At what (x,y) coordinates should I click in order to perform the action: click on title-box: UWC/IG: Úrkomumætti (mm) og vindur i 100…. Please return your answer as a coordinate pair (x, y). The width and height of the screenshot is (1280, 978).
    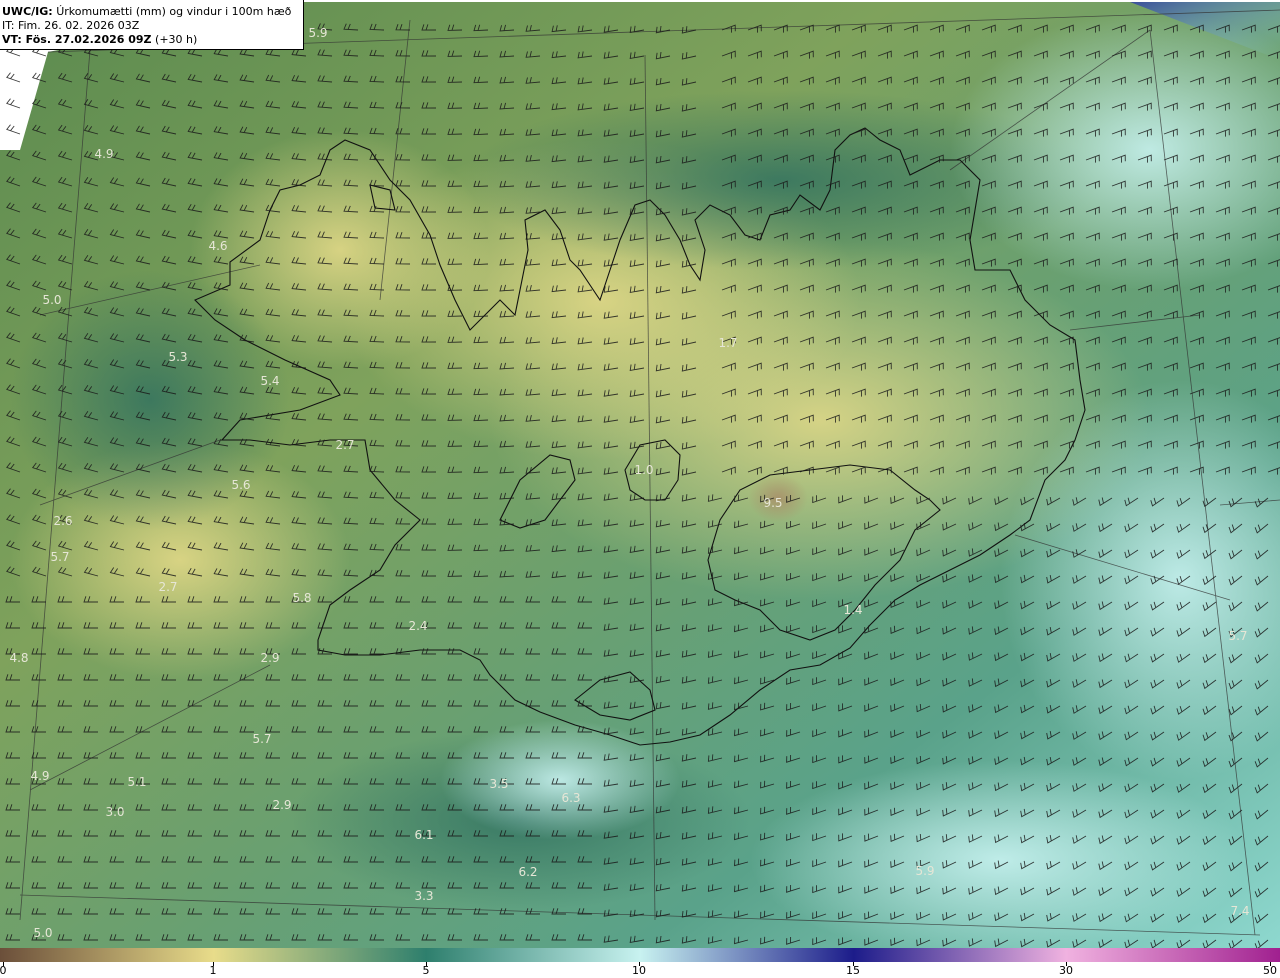
    Looking at the image, I should click on (152, 25).